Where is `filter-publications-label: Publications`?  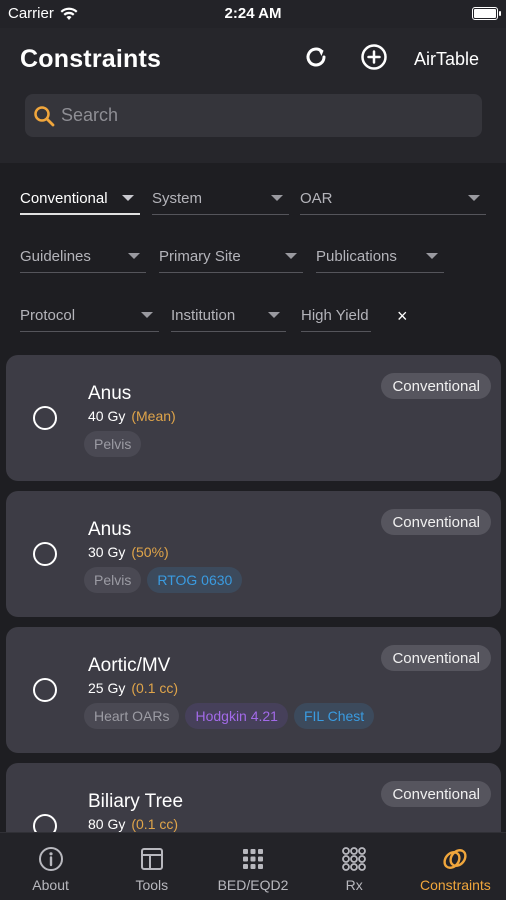
filter-publications-label: Publications is located at coordinates (356, 256).